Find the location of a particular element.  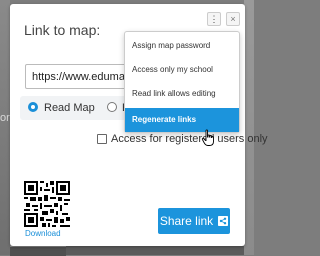

kebab-menu-icon: ⋮ is located at coordinates (214, 18).